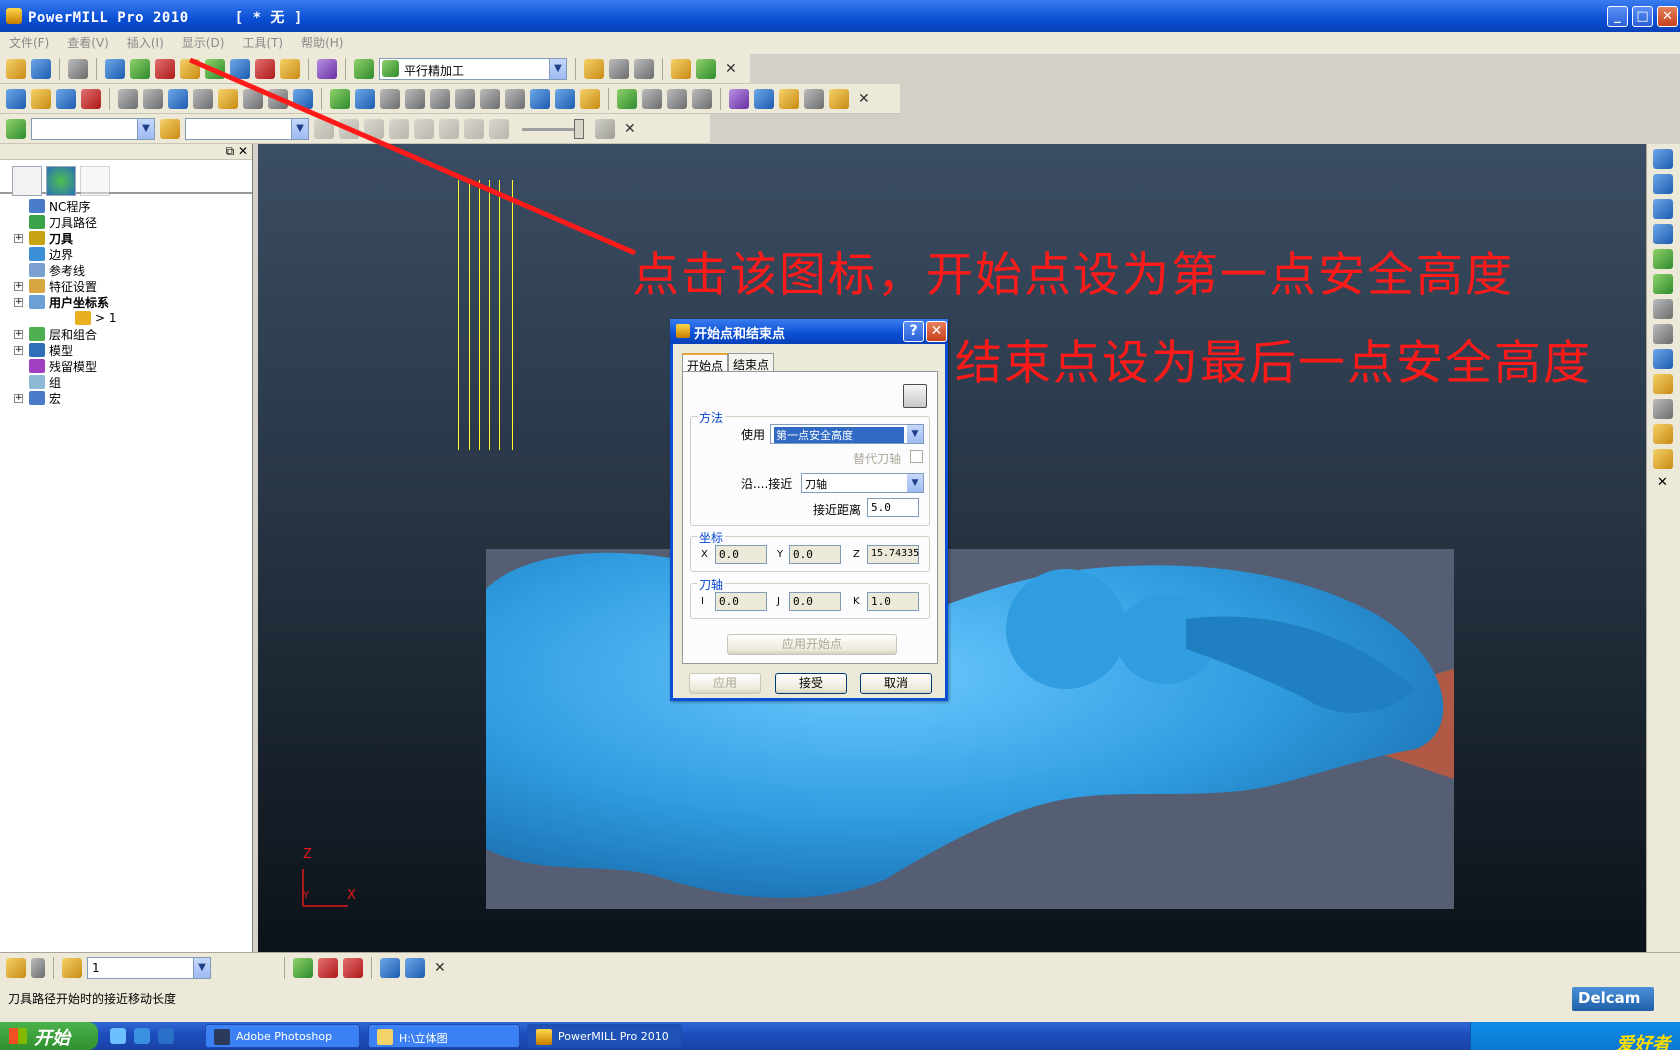  I want to click on desktop-icon, so click(118, 1036).